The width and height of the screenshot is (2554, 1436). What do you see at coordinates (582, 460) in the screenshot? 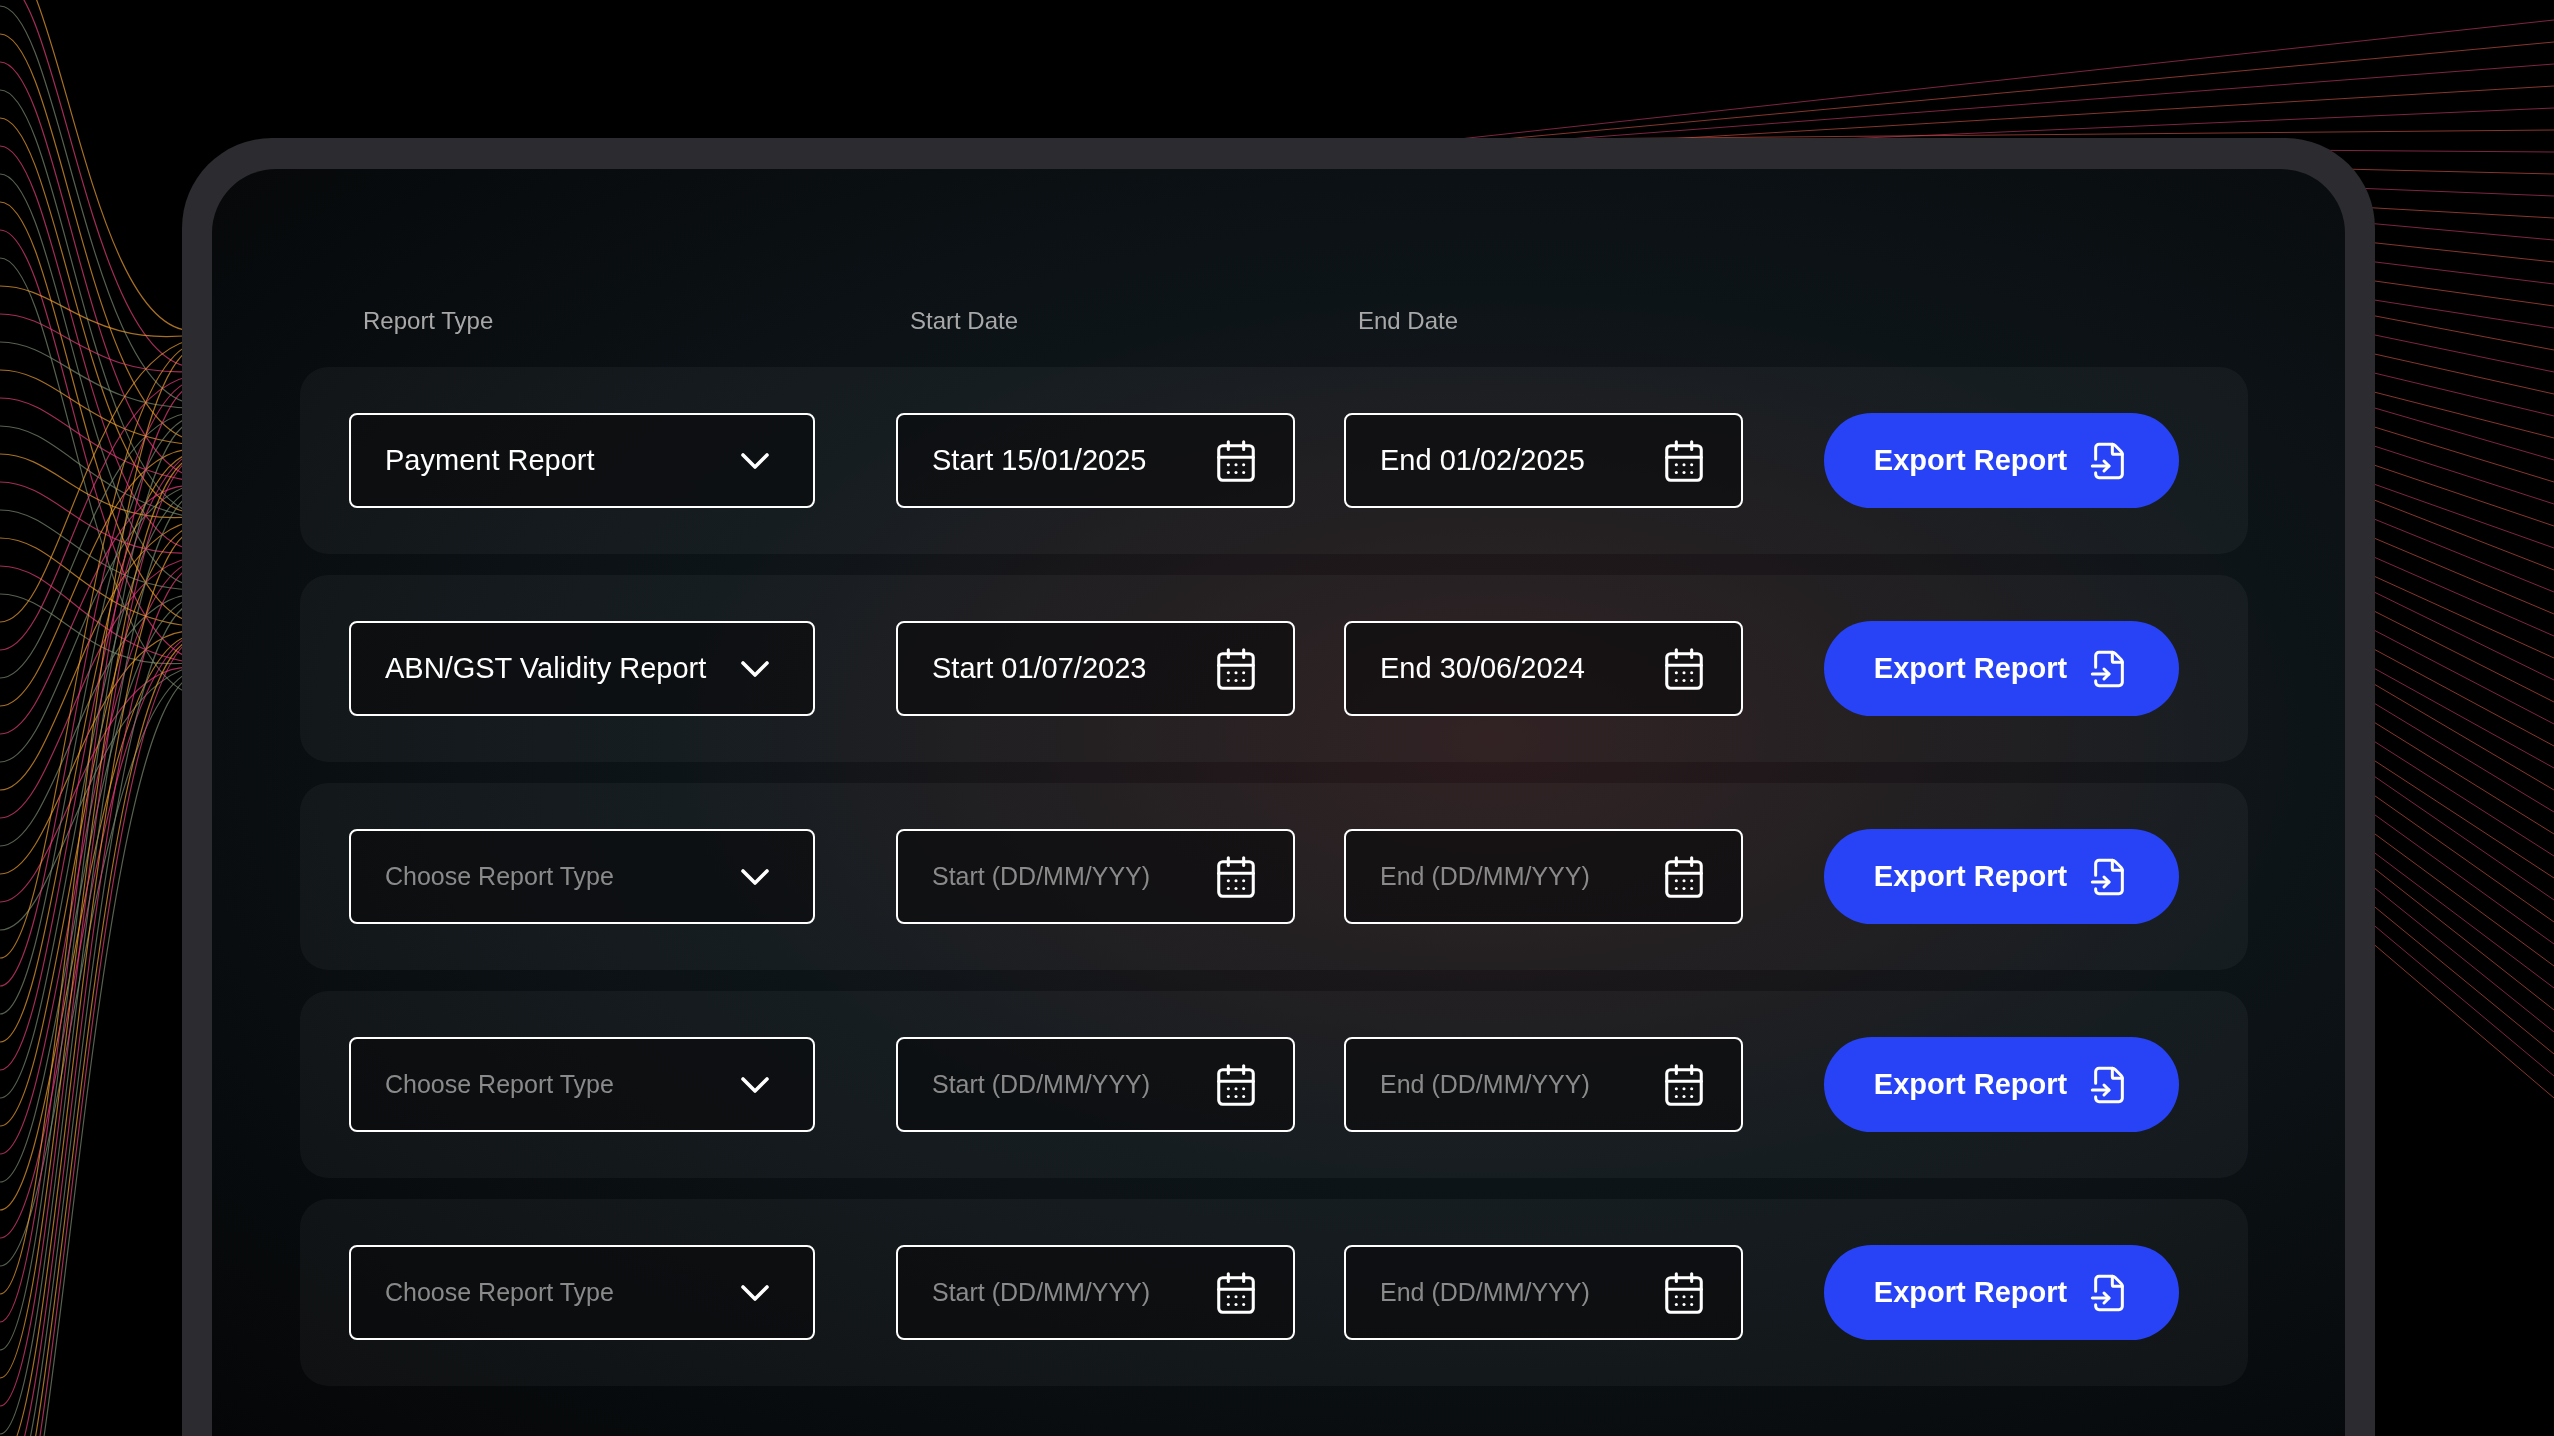
I see `report-type-select: Payment Report` at bounding box center [582, 460].